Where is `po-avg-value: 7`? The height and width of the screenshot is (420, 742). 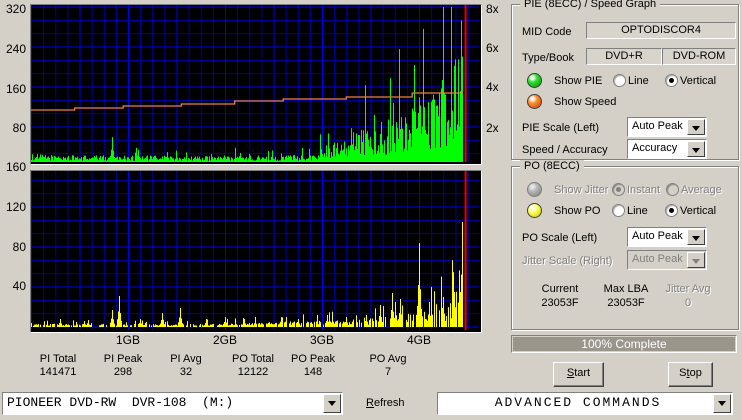 po-avg-value: 7 is located at coordinates (388, 372).